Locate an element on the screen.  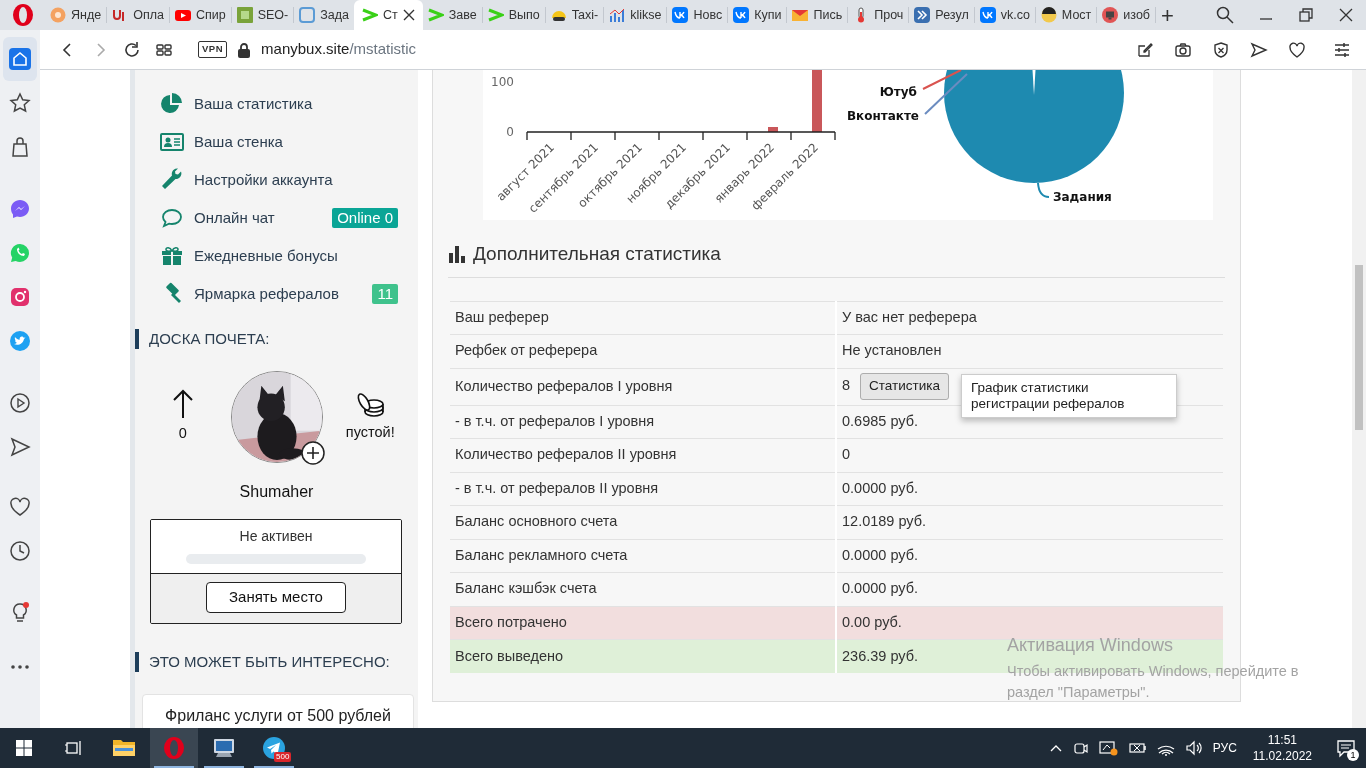
bars-icon is located at coordinates (617, 15).